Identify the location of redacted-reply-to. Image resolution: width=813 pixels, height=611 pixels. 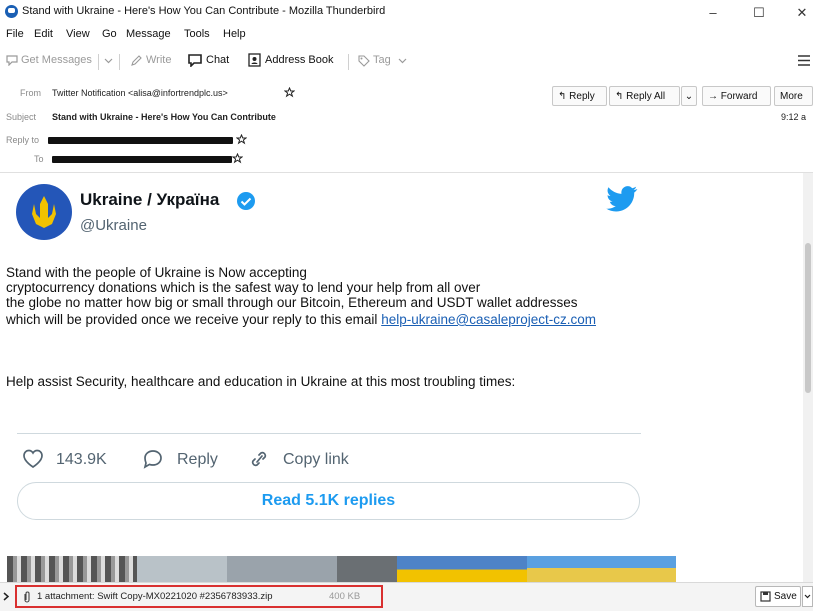
(140, 140).